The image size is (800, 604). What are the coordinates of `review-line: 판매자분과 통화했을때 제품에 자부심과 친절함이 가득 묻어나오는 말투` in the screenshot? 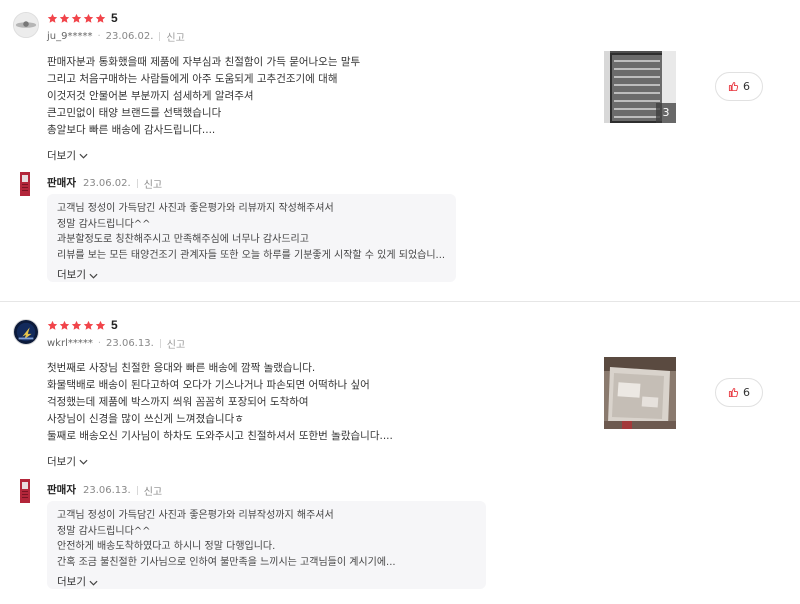 It's located at (204, 62).